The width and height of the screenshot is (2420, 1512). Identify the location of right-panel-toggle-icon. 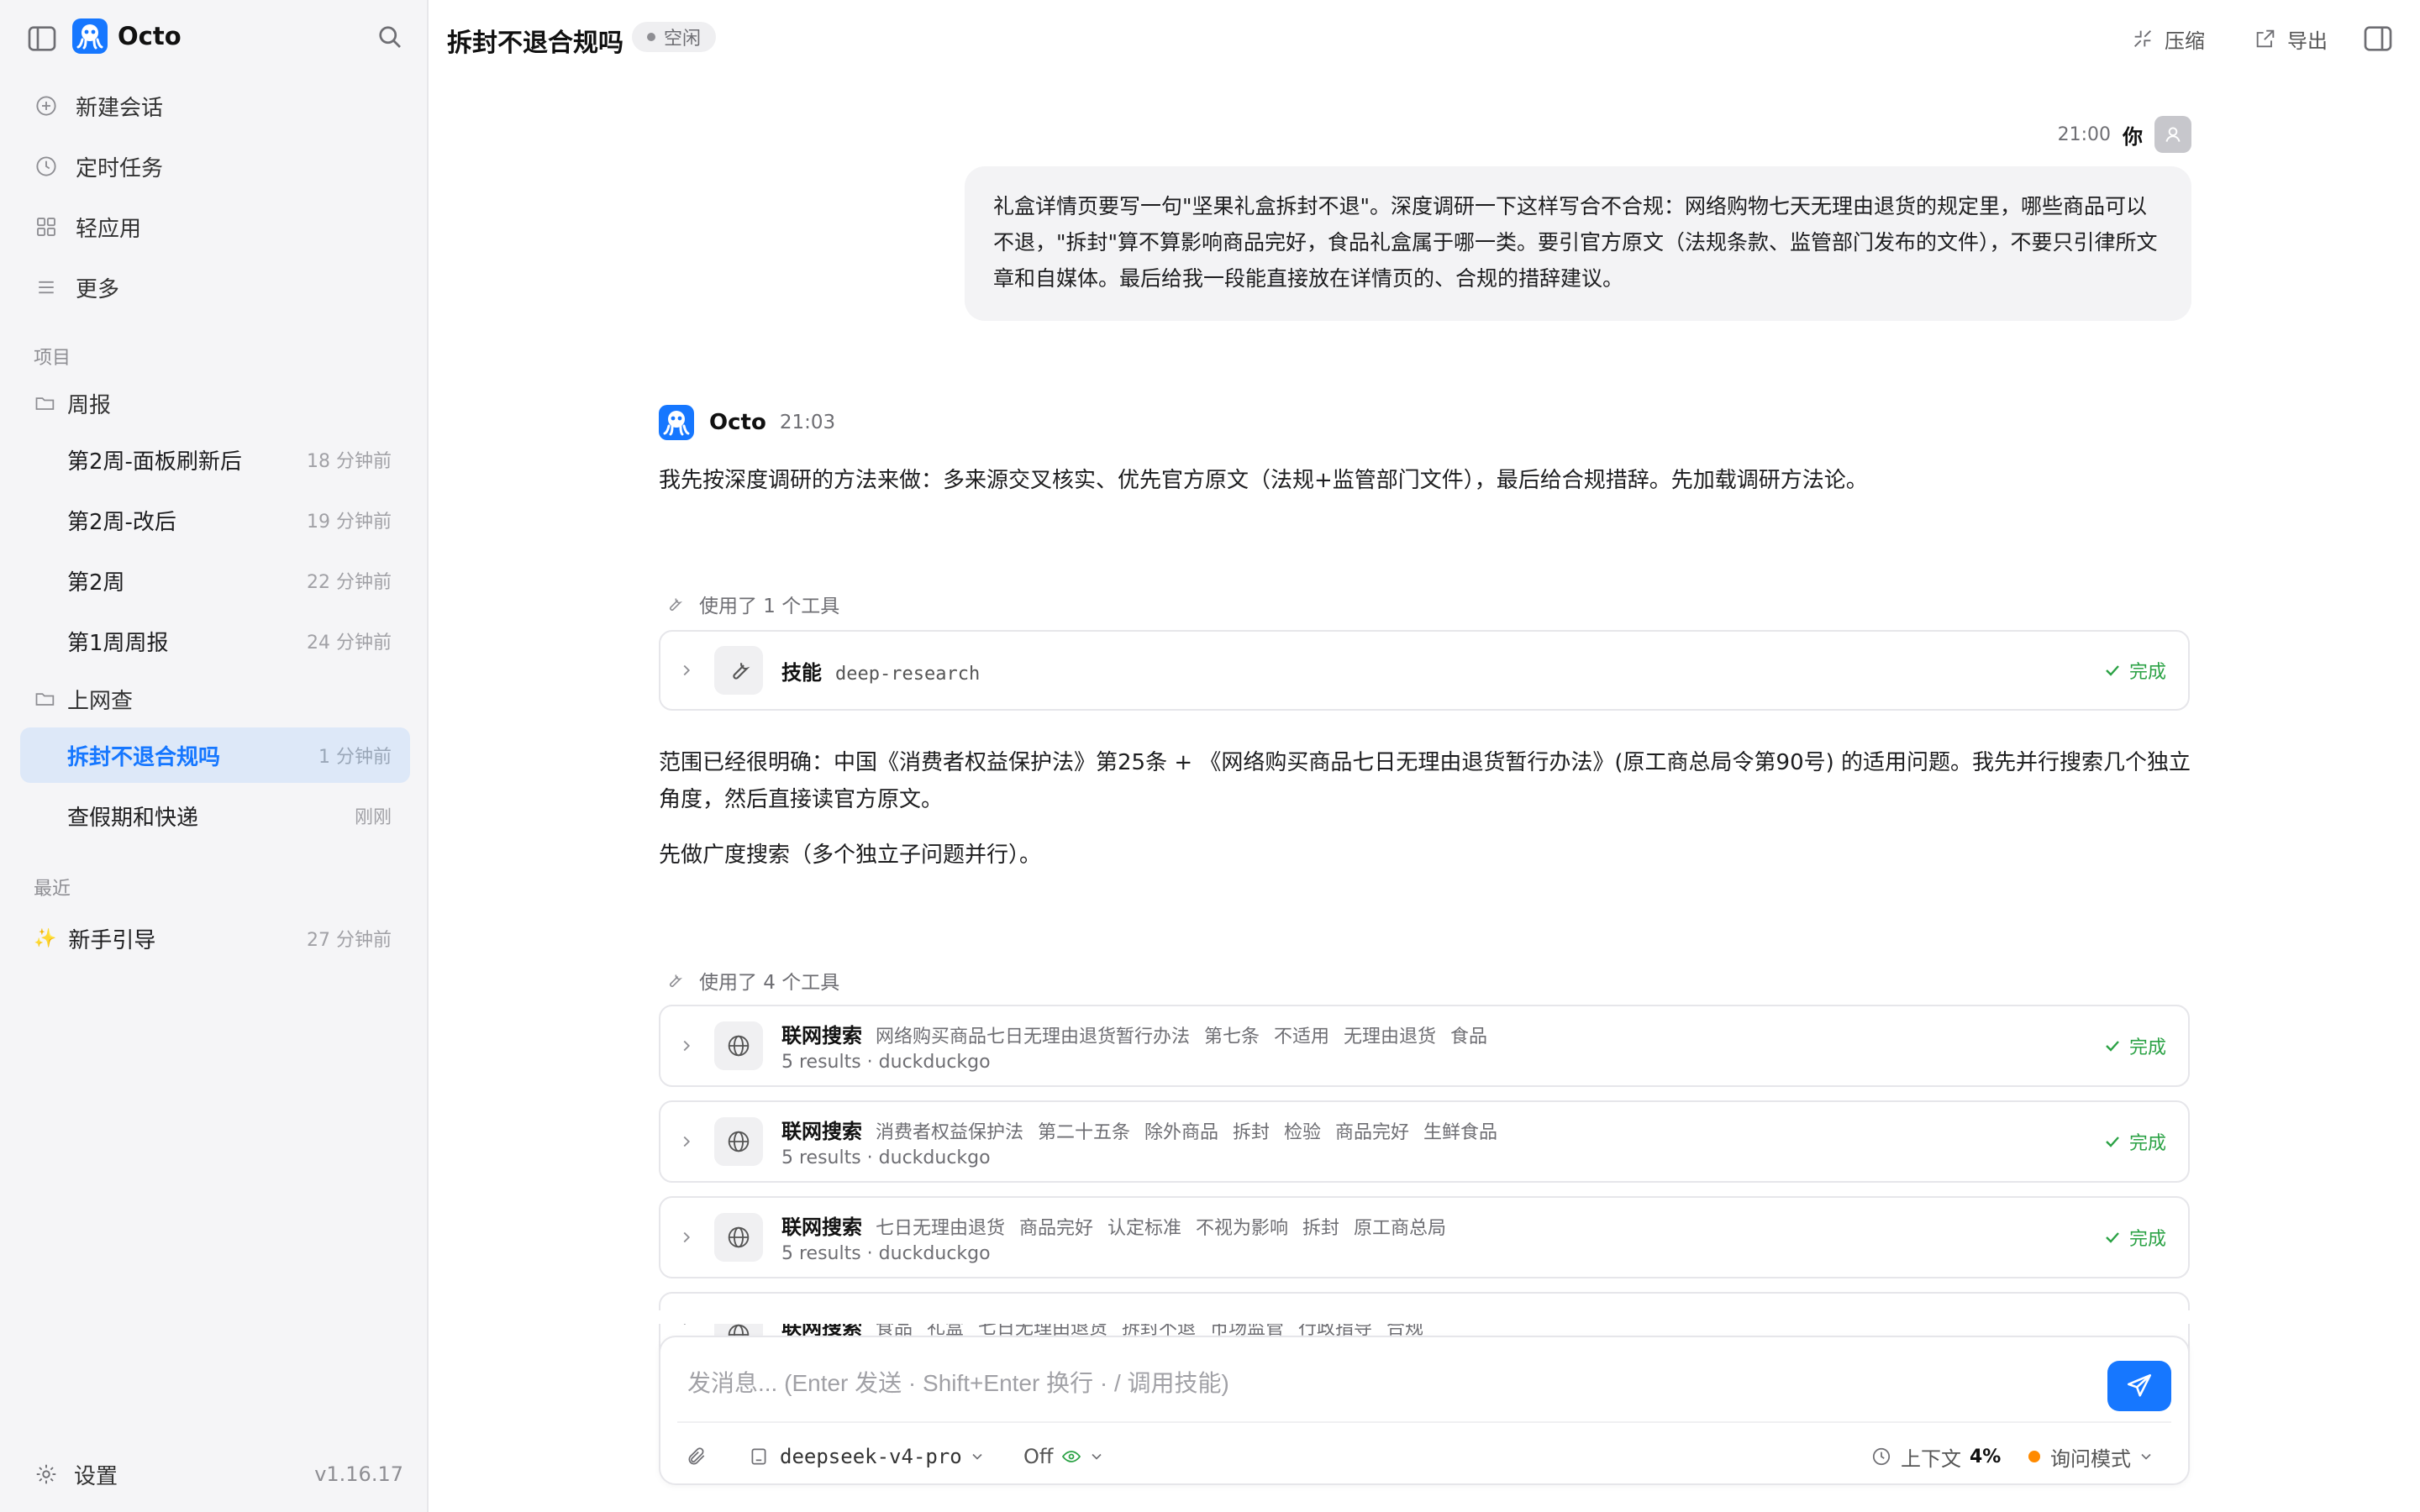
(2378, 38).